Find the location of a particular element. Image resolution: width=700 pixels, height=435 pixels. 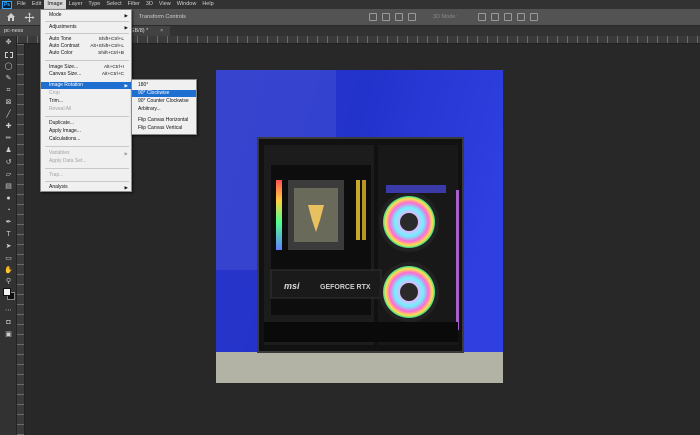

rectangle-icon: ▭ is located at coordinates (8, 258).